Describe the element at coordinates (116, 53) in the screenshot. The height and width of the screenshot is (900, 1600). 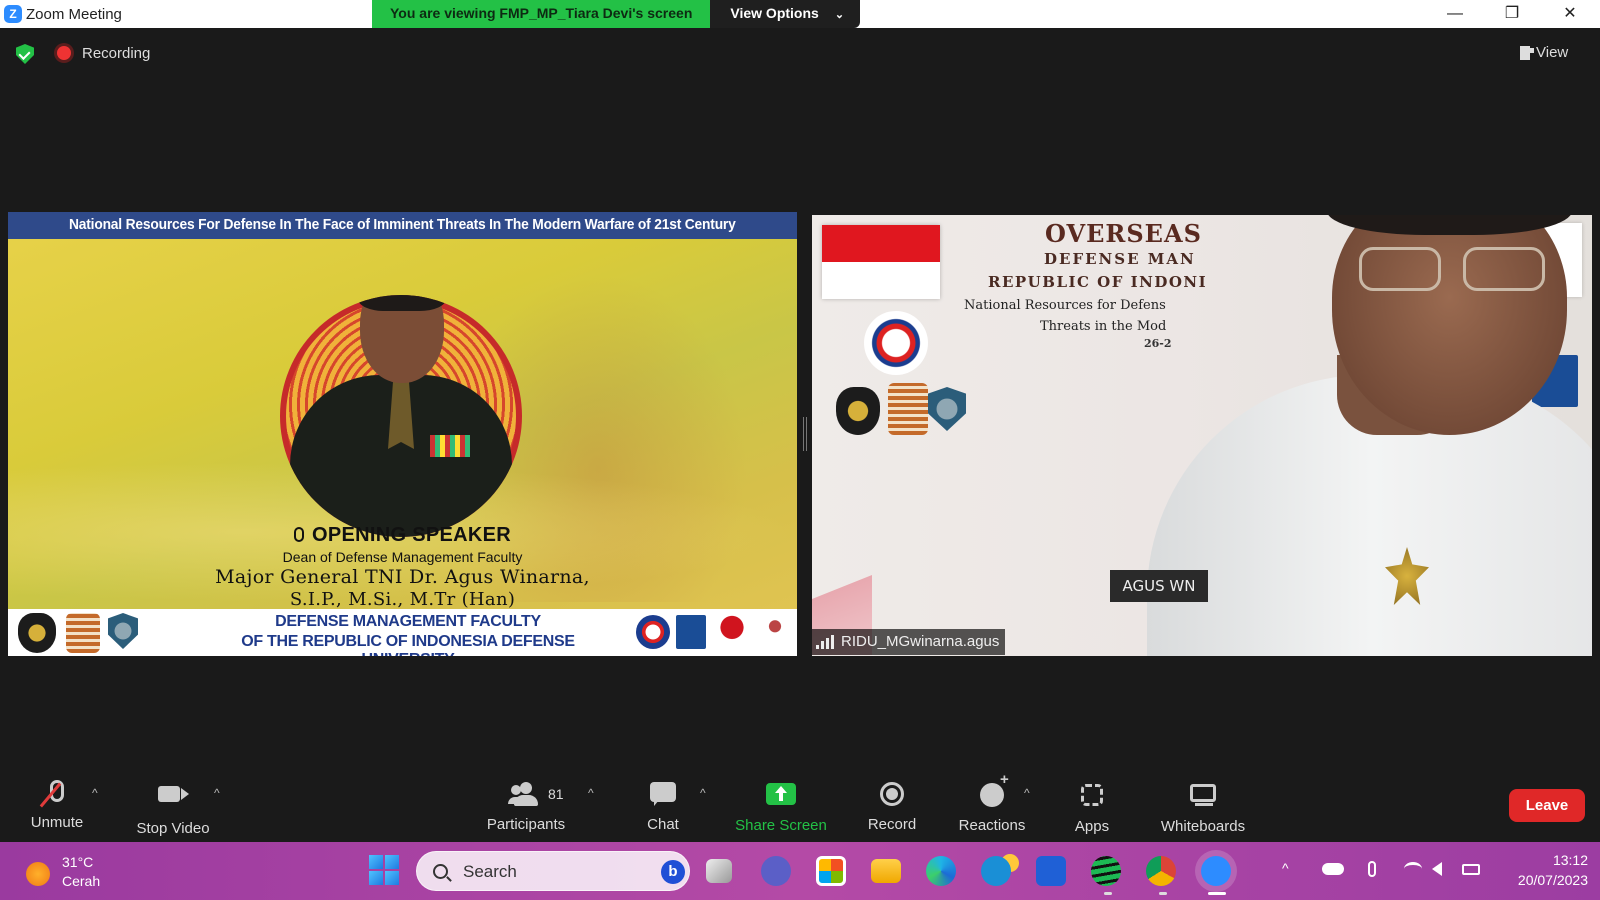
I see `recording-label: Recording` at that location.